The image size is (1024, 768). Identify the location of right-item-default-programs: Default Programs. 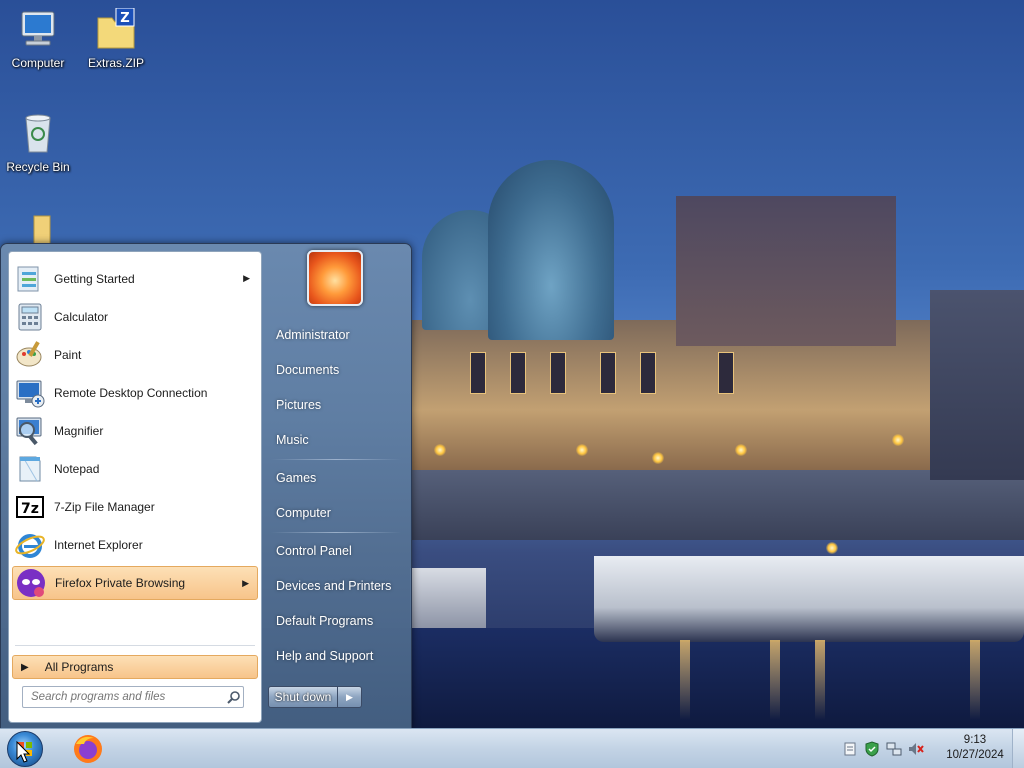
(336, 621).